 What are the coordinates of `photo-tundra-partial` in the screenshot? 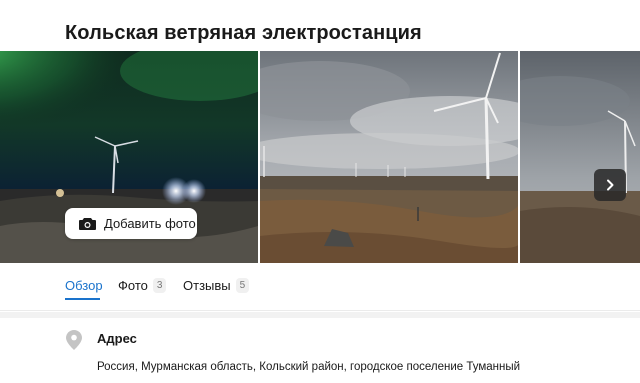 It's located at (580, 157).